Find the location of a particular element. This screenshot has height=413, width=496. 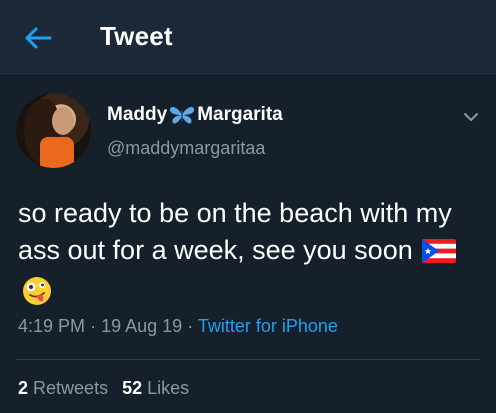

likes-count: 52 is located at coordinates (132, 388).